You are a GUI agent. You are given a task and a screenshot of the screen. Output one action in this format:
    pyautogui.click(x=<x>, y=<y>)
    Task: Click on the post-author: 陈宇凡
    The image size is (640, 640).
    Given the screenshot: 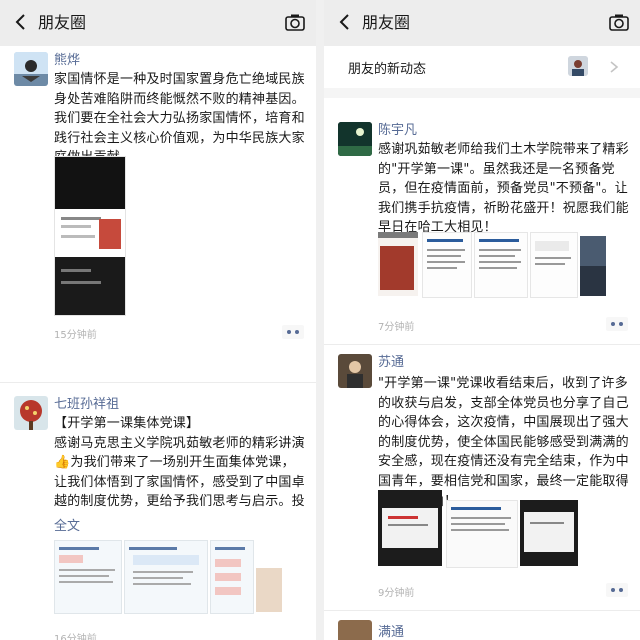 What is the action you would take?
    pyautogui.click(x=397, y=131)
    